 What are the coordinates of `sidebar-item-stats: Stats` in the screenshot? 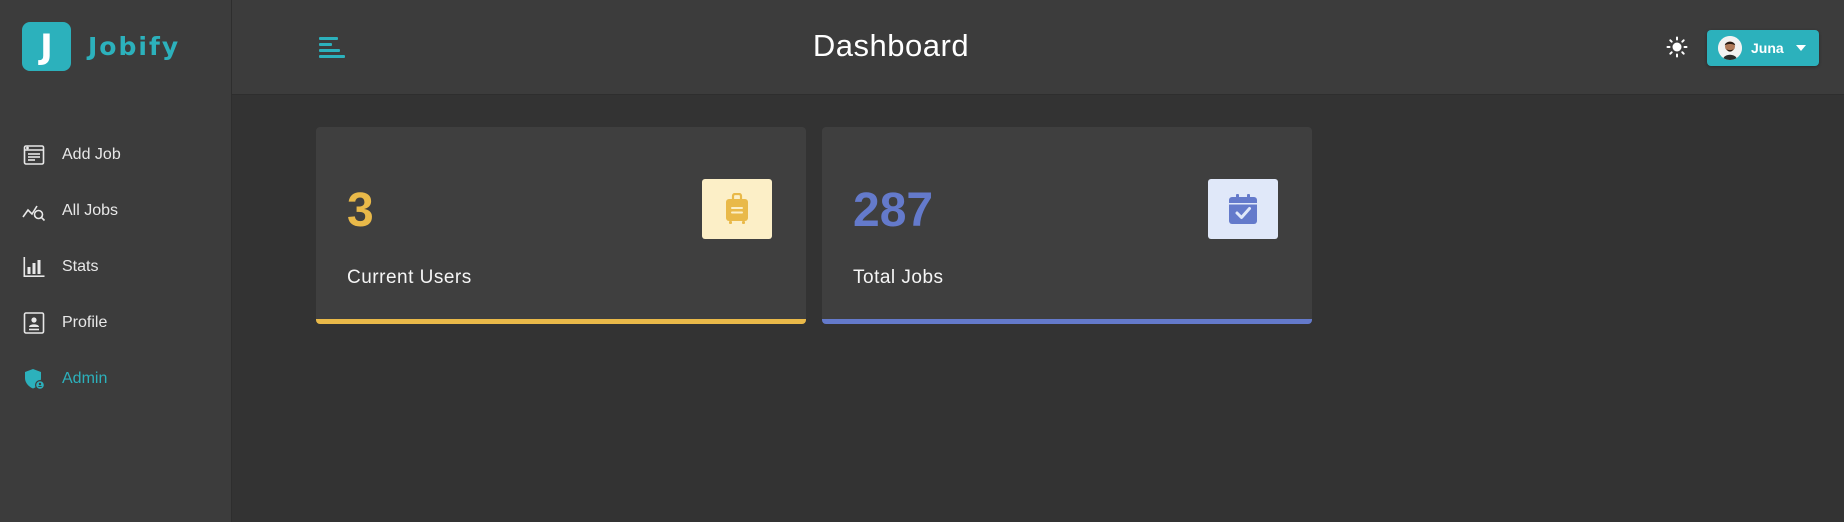 It's located at (116, 267).